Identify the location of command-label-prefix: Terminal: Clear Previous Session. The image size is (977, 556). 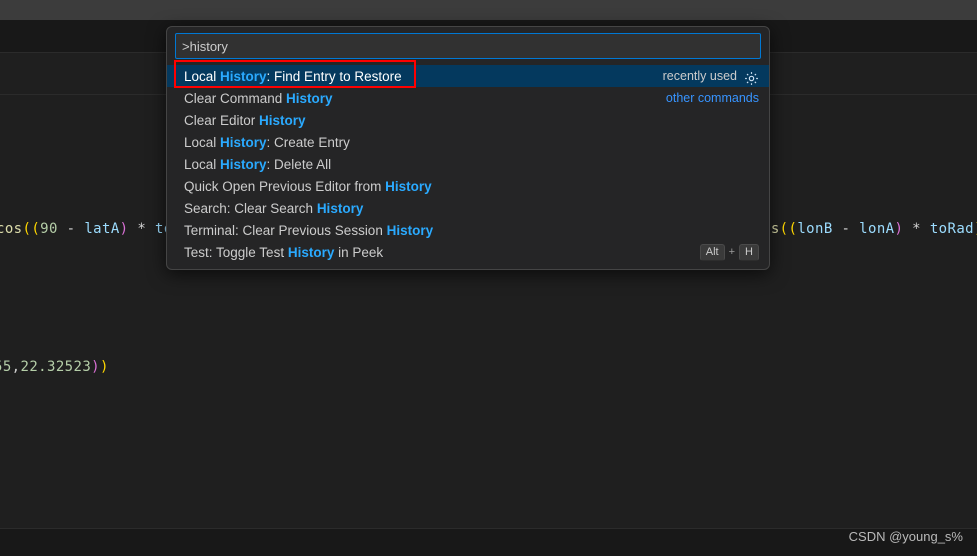
(285, 230).